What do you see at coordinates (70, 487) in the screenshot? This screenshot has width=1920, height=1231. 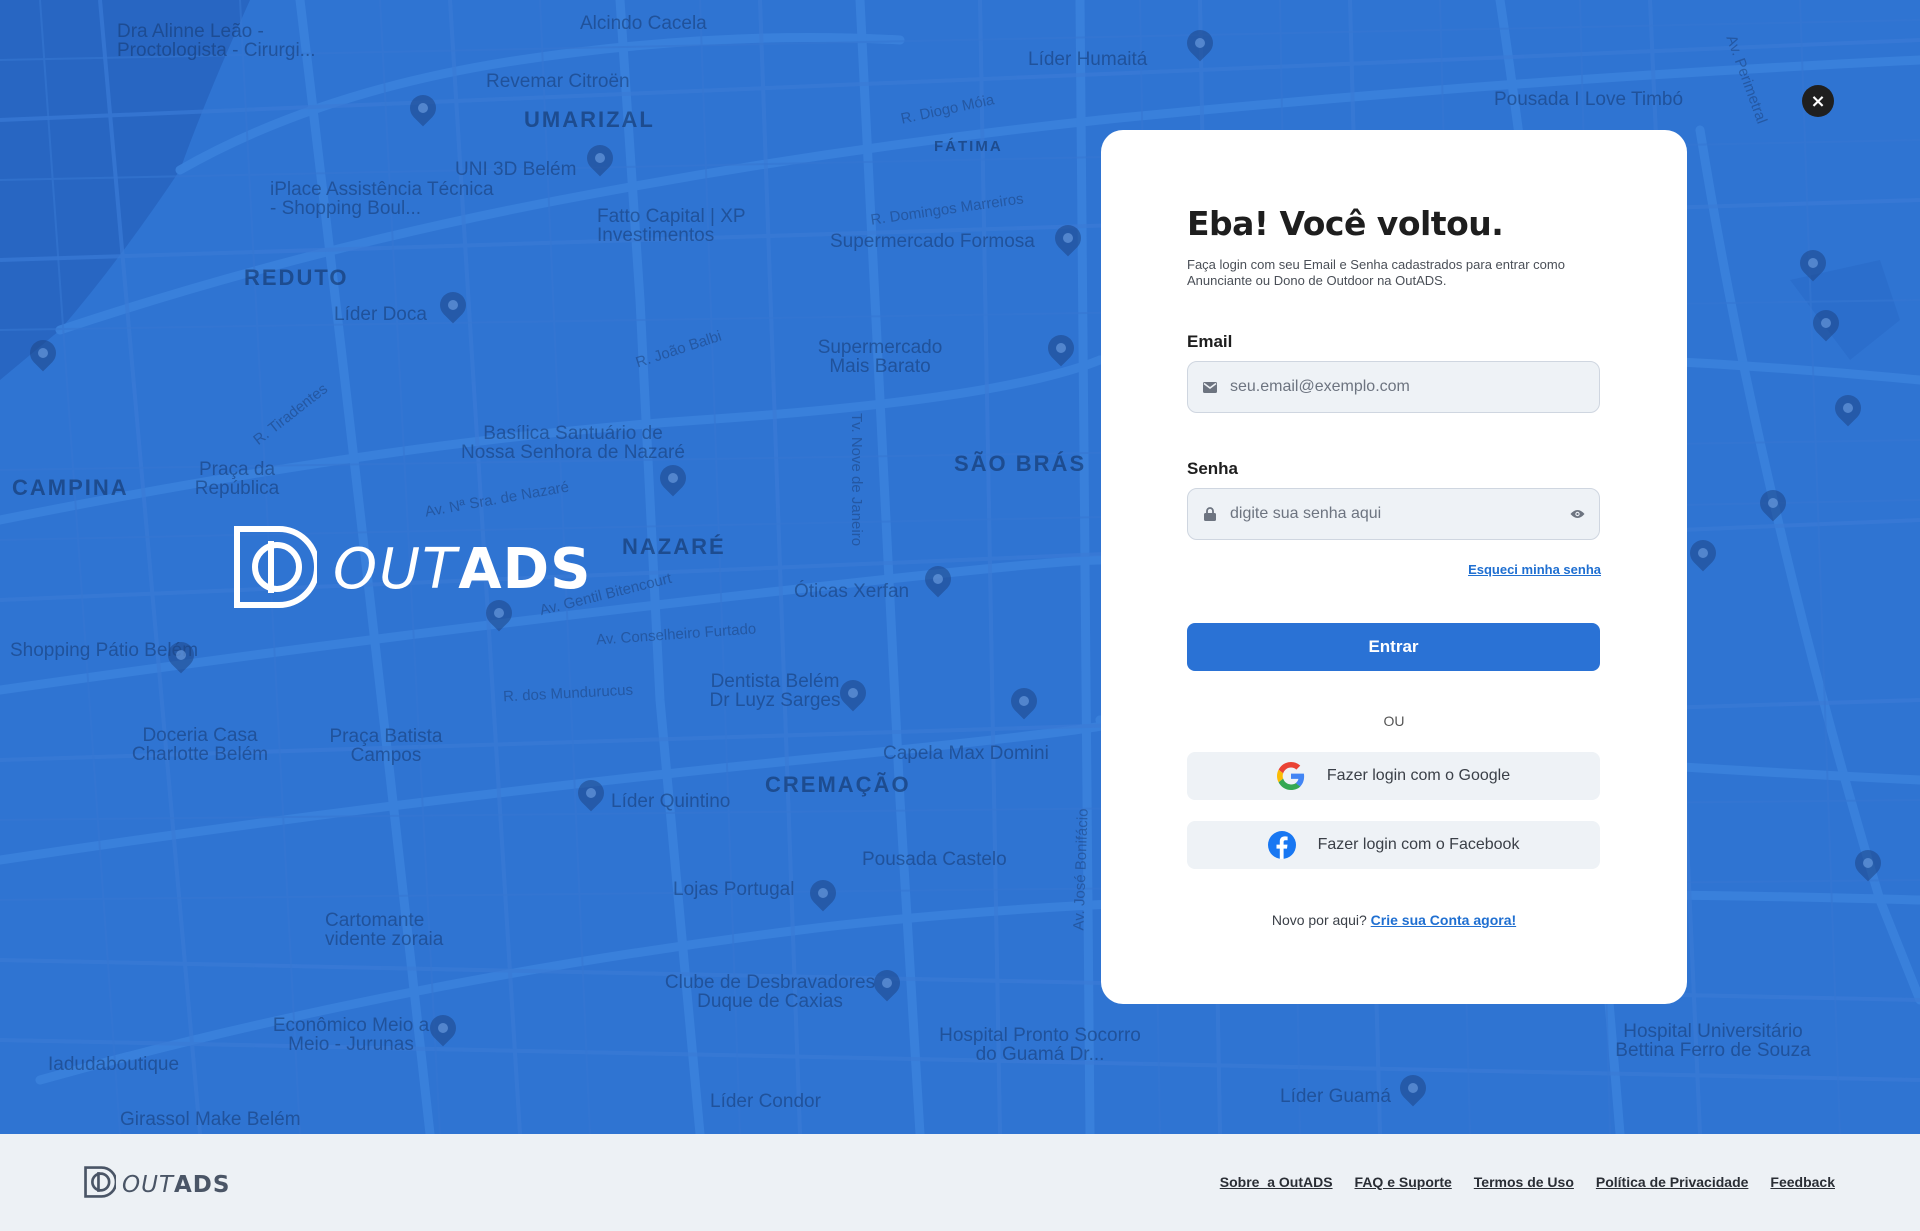 I see `map-district-label: CAMPINA` at bounding box center [70, 487].